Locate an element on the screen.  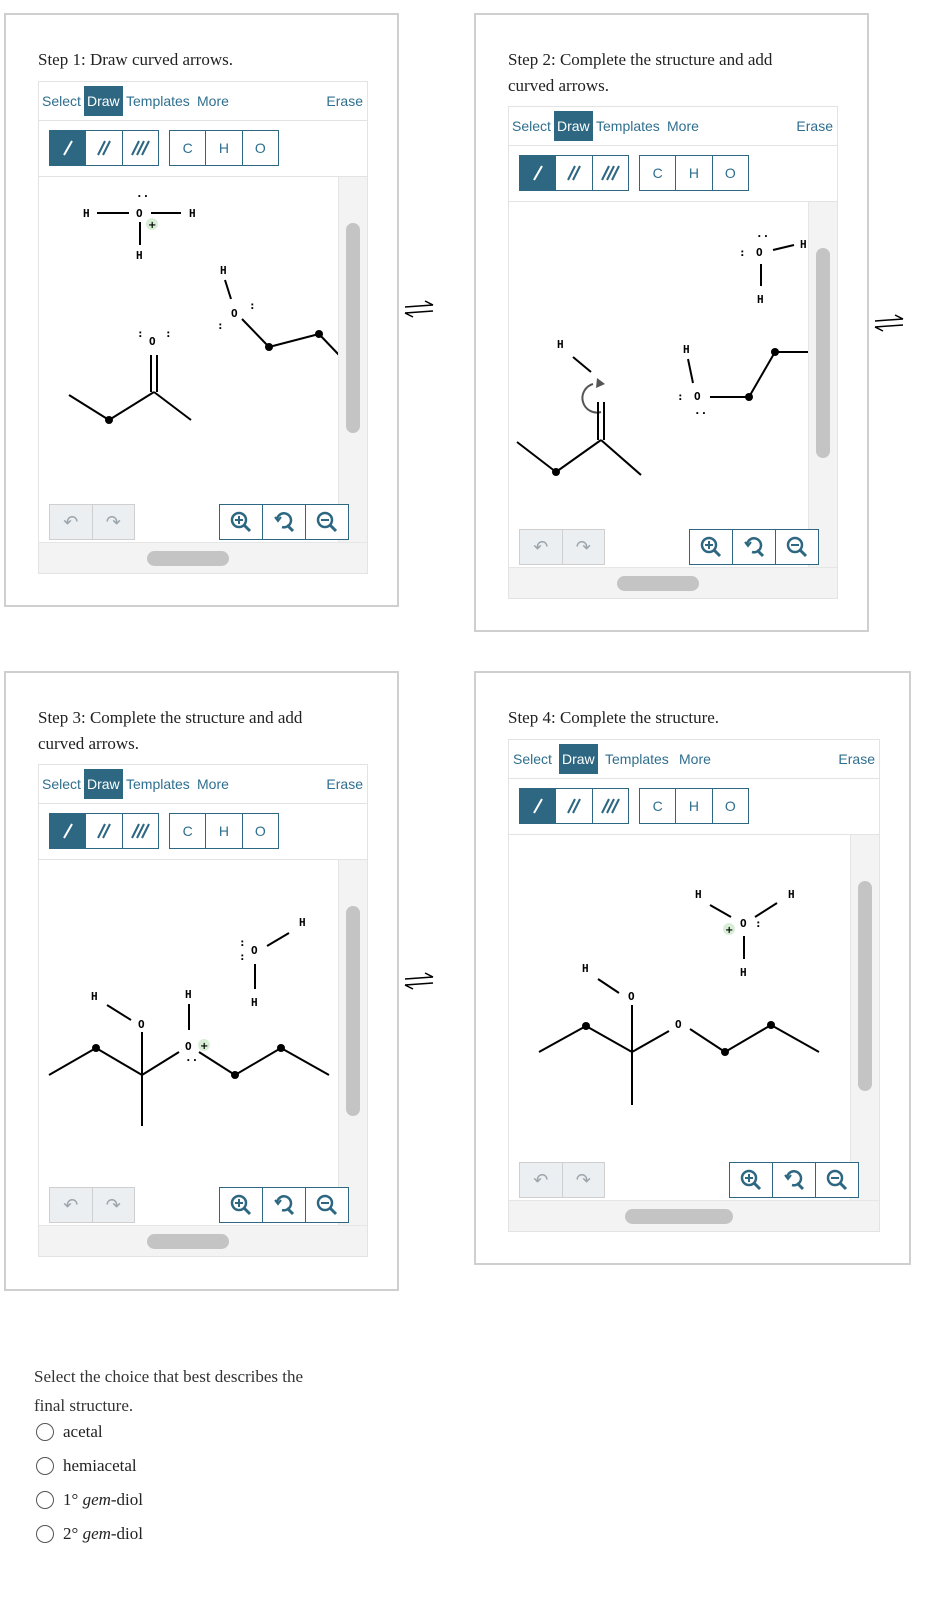
option-hemiacetal: hemiacetal is located at coordinates (86, 1466).